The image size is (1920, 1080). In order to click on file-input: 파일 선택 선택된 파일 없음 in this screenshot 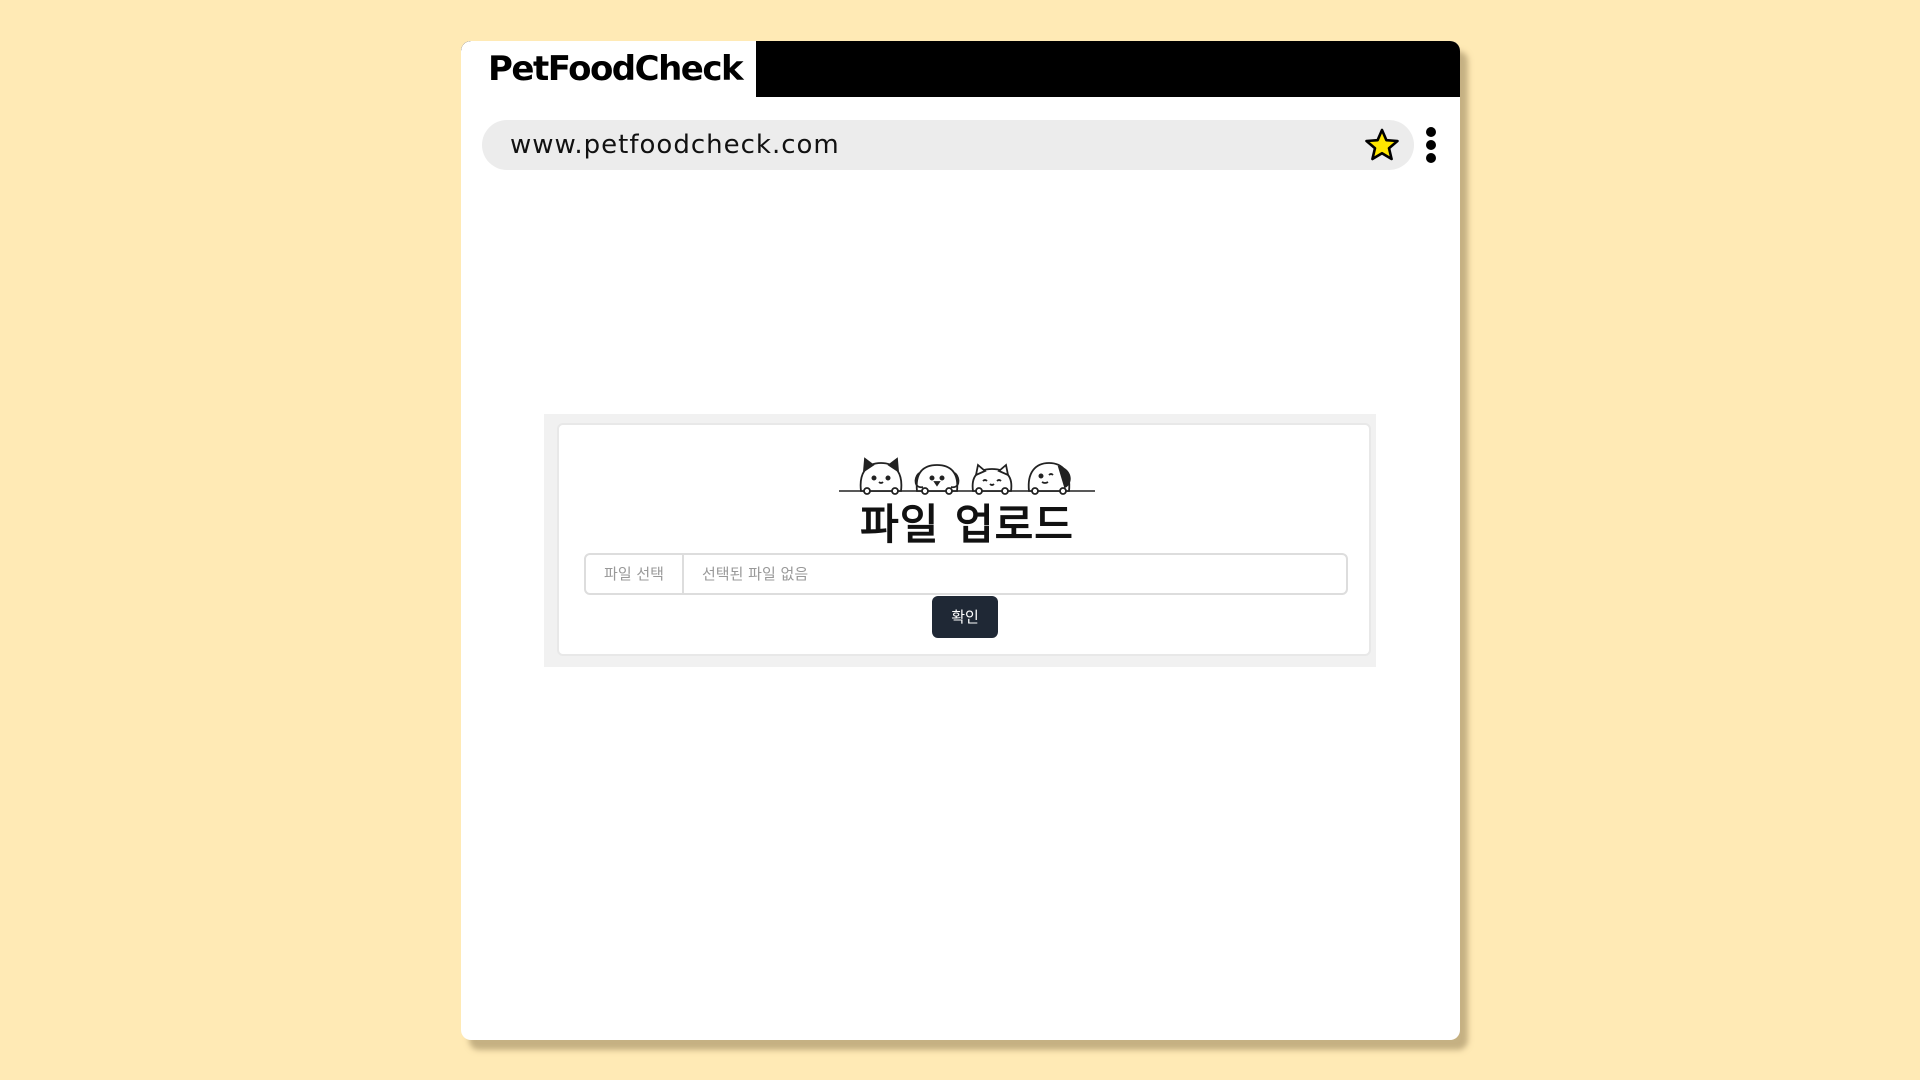, I will do `click(966, 574)`.